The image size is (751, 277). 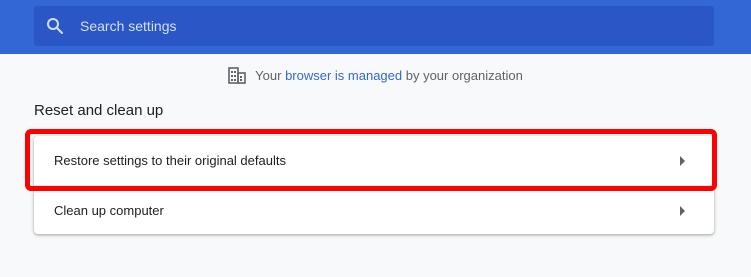 I want to click on clean-up-computer-label: Clean up computer, so click(x=109, y=210).